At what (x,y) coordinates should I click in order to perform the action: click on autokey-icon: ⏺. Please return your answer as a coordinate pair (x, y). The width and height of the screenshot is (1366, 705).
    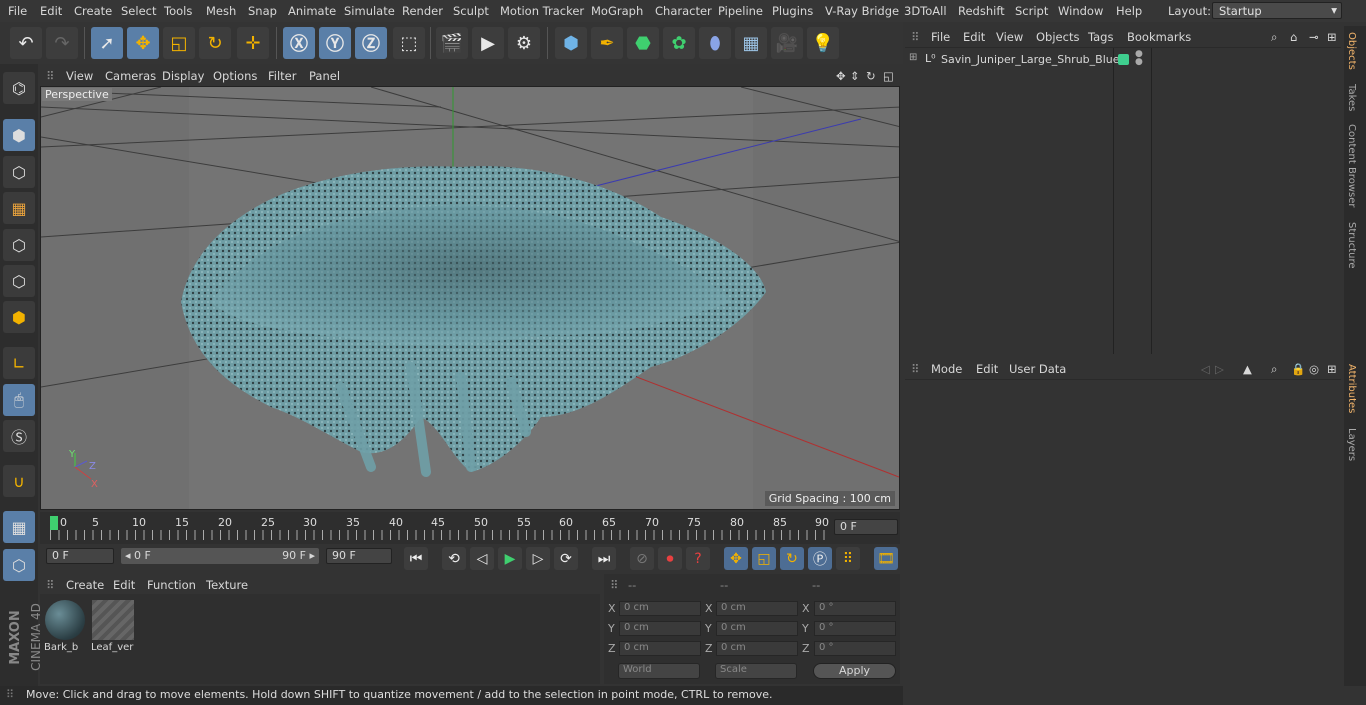
    Looking at the image, I should click on (670, 558).